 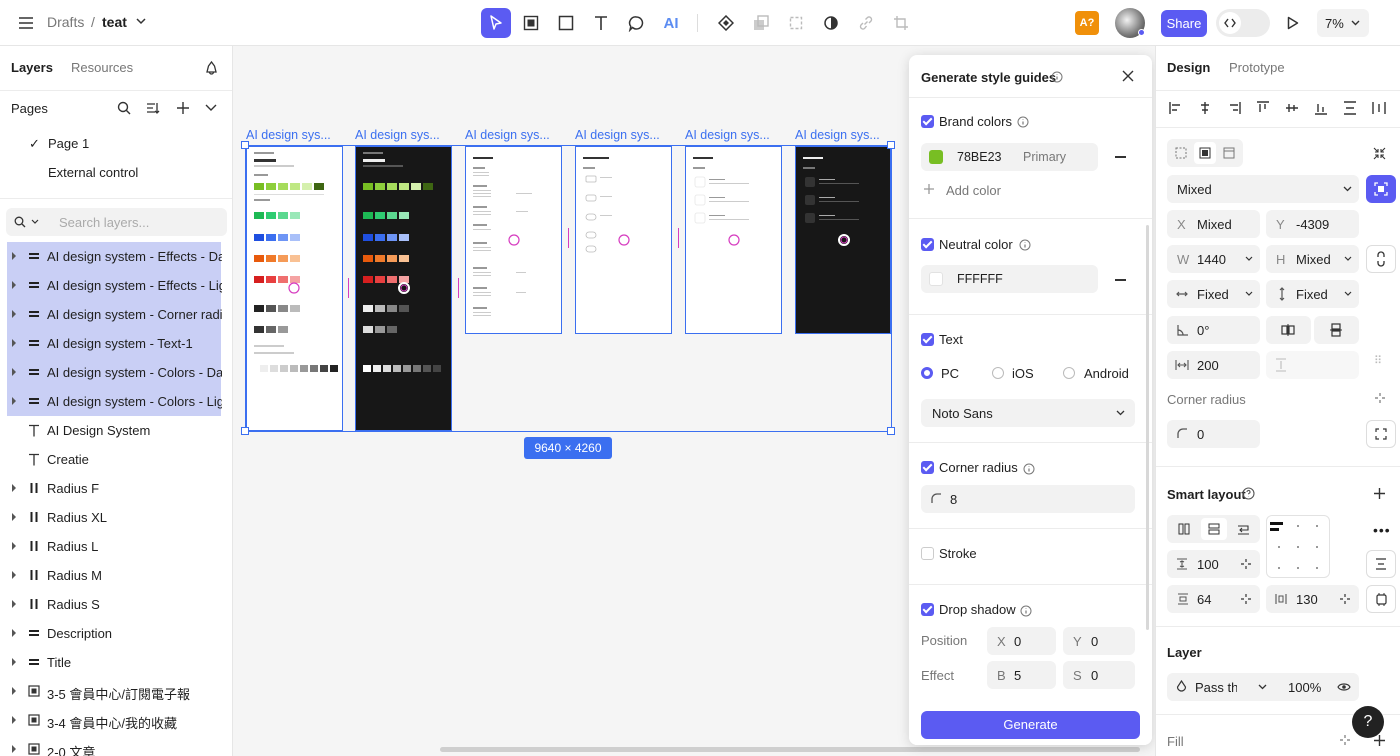 I want to click on horizontal-spacing-field: 200, so click(x=1213, y=365).